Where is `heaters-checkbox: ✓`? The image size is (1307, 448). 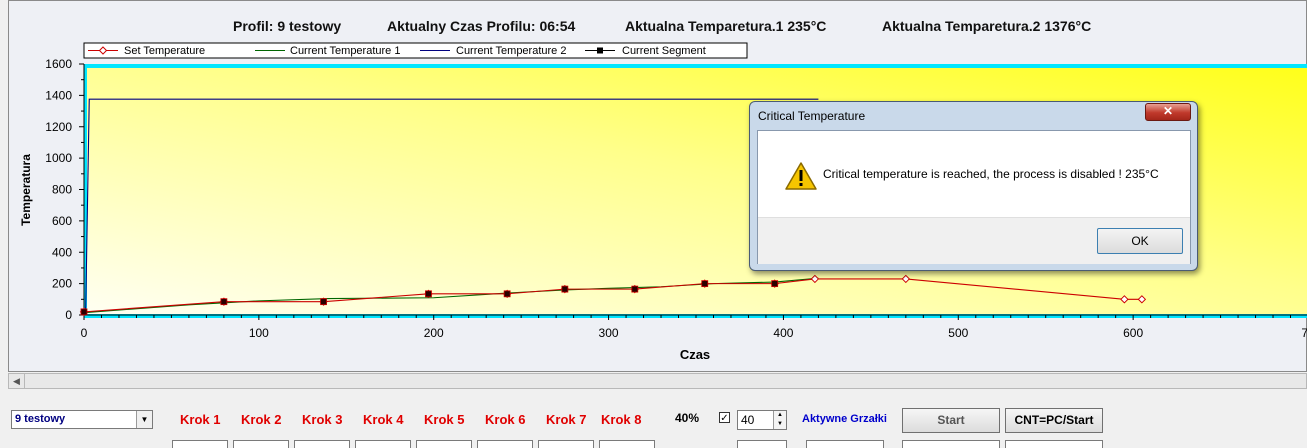
heaters-checkbox: ✓ is located at coordinates (724, 418).